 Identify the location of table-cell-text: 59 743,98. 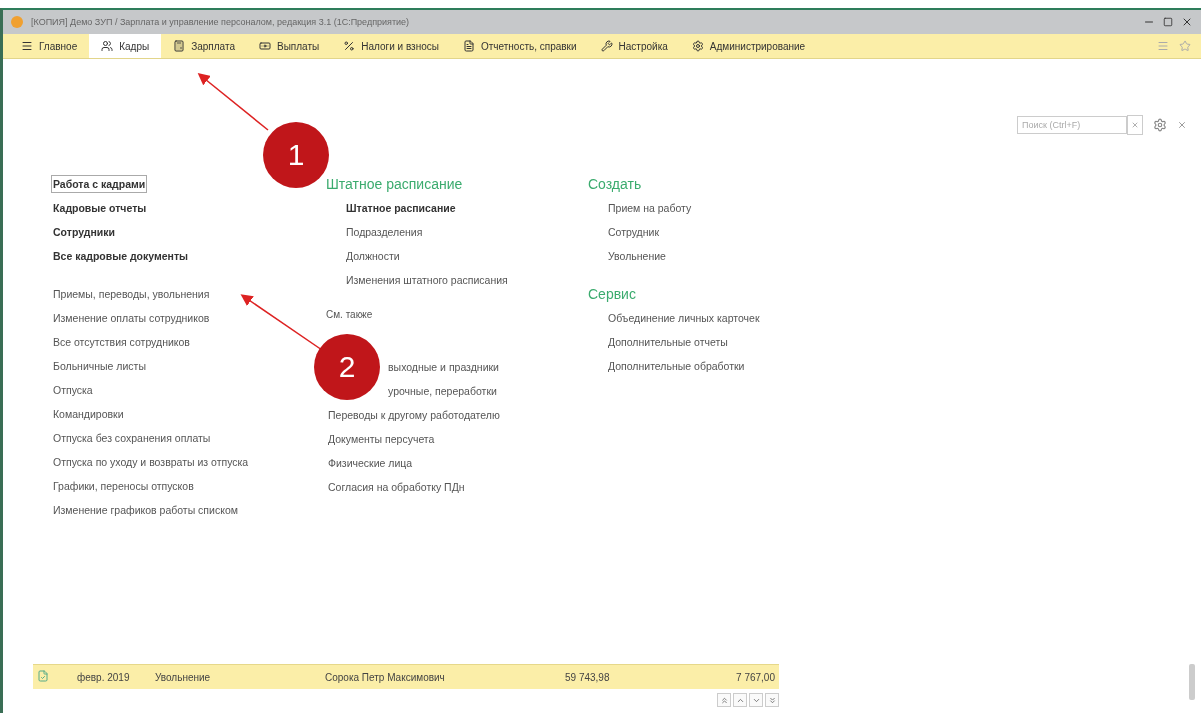
(587, 677).